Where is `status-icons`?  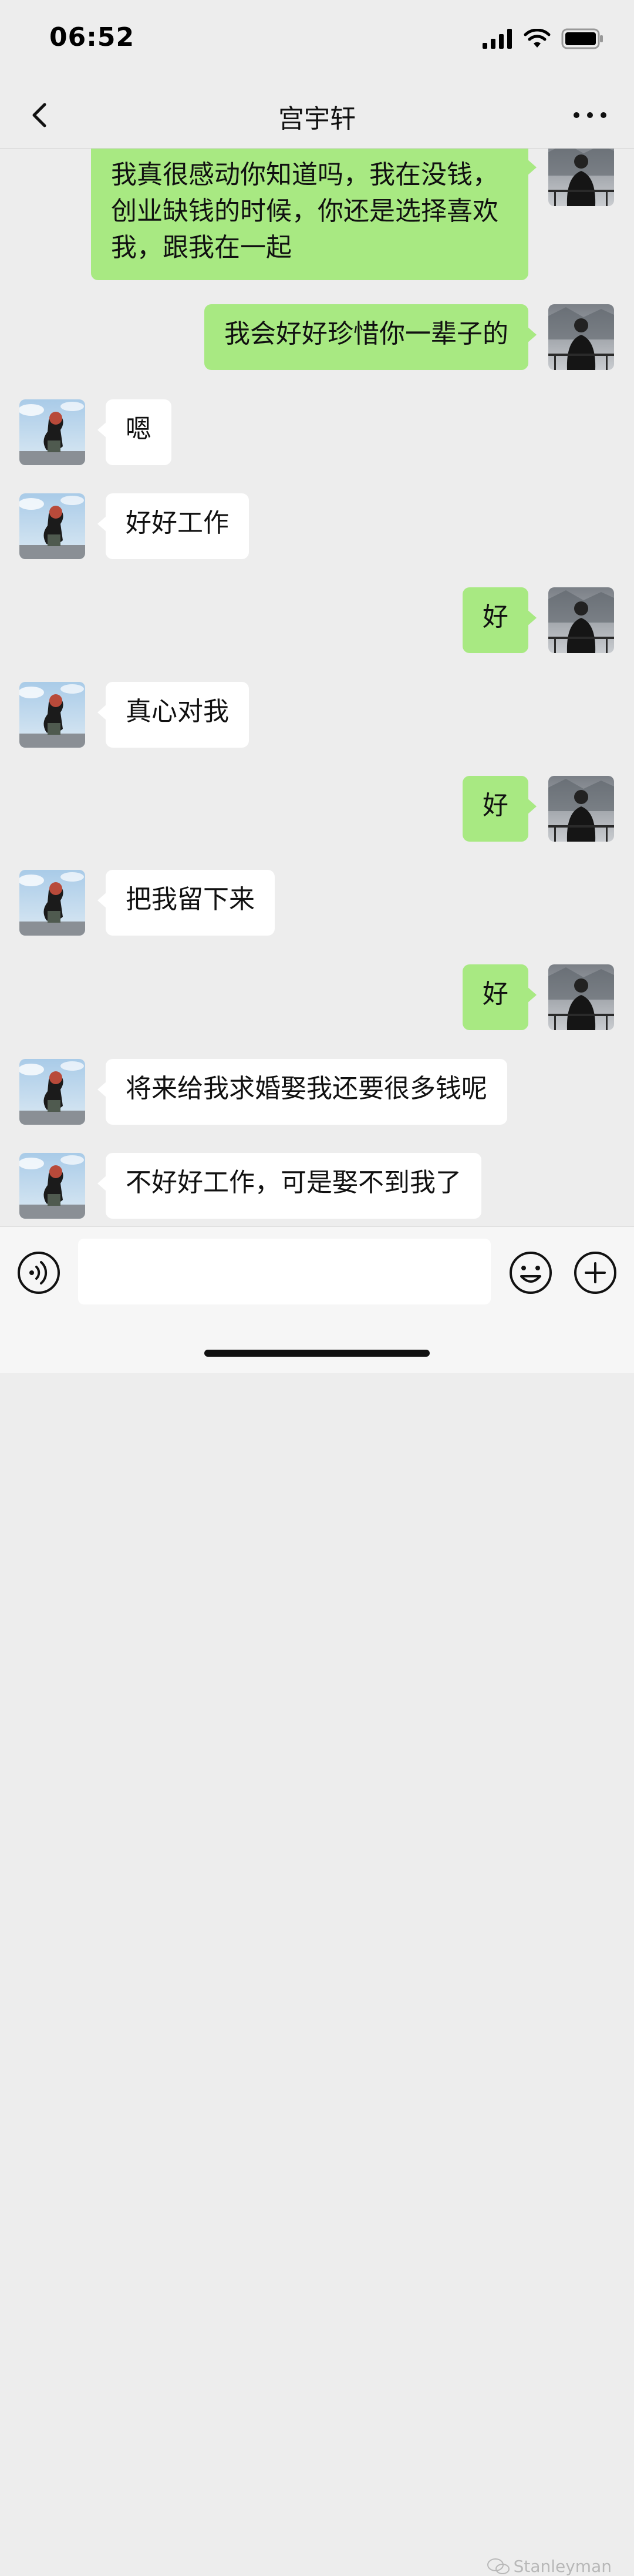 status-icons is located at coordinates (543, 39).